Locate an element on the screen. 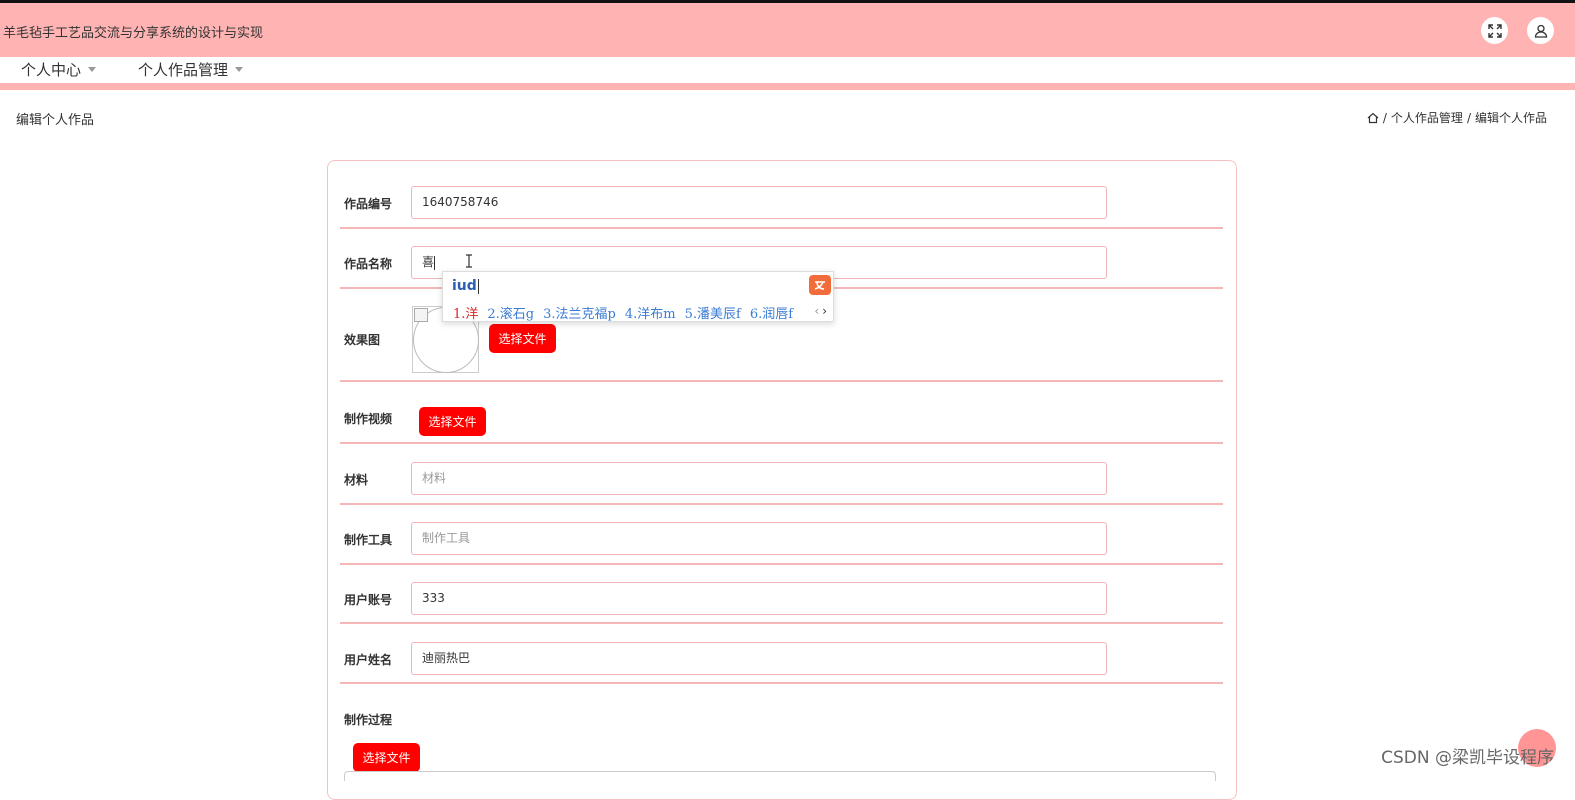  ibeam-cursor-icon is located at coordinates (469, 261).